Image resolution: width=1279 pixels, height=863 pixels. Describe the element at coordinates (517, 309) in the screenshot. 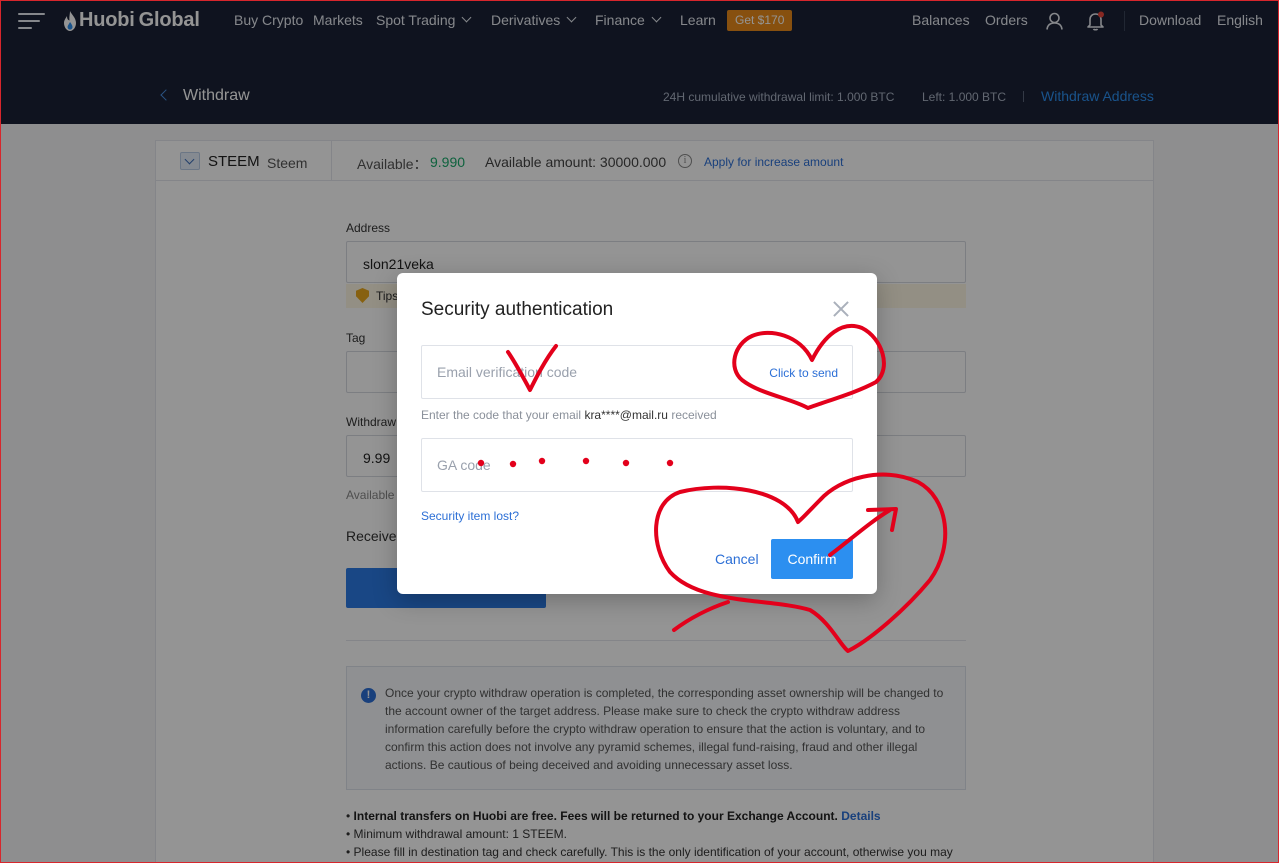

I see `modal-title: Security authentication` at that location.